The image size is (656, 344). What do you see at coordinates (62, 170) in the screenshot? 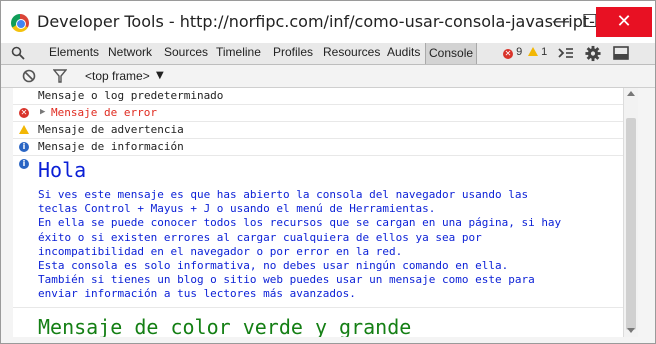
I see `styled-heading: Hola` at bounding box center [62, 170].